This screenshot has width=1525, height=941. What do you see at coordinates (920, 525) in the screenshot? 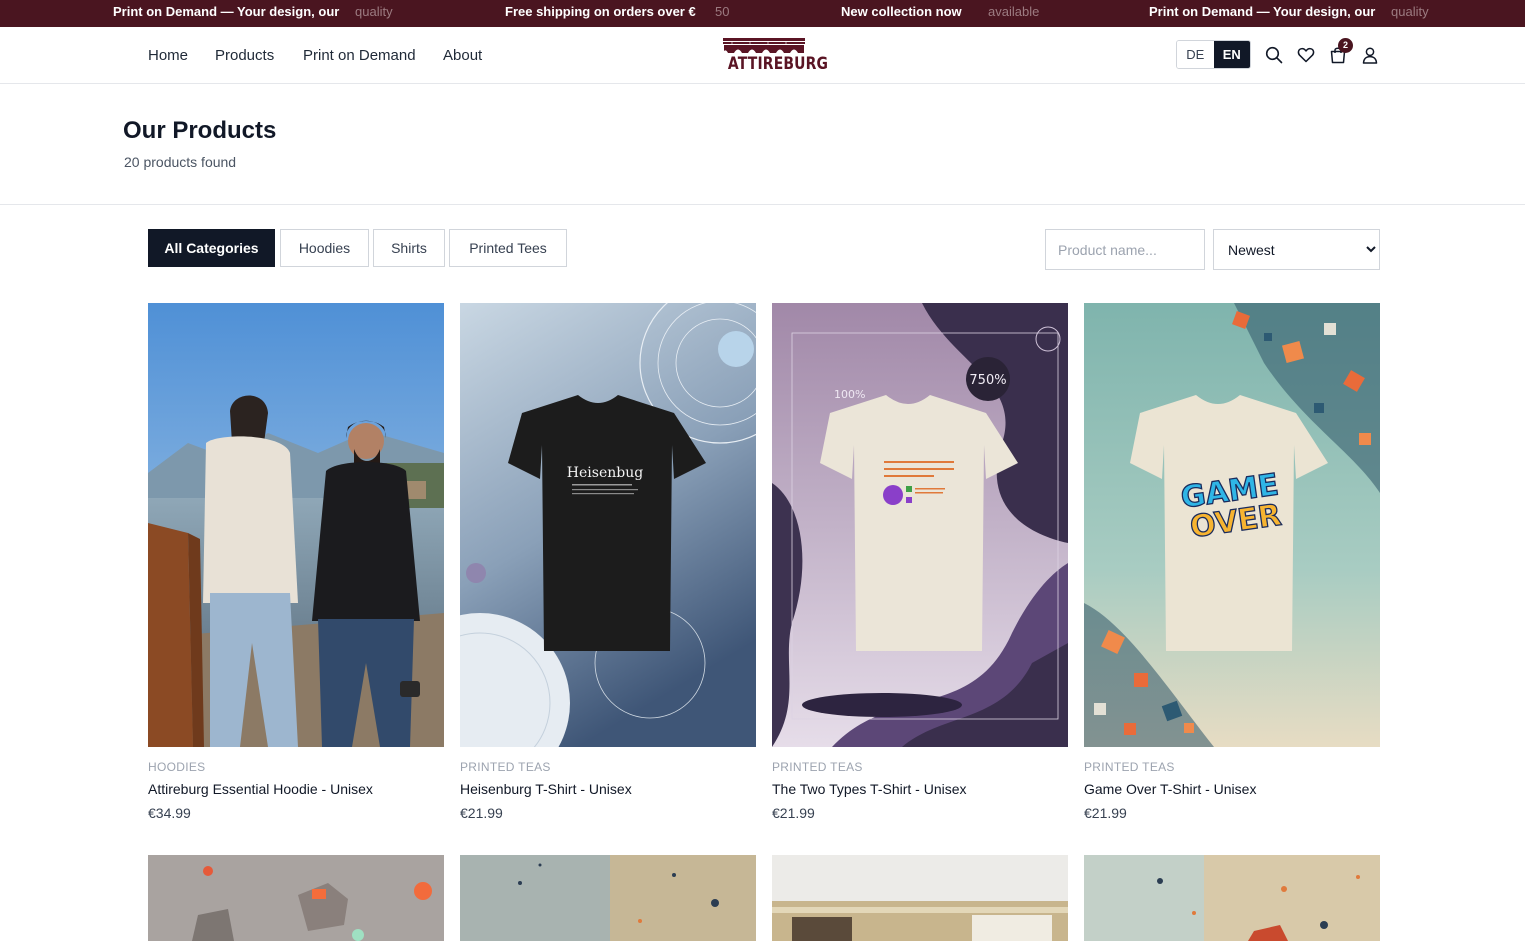
I see `product-image: 750% 100%` at bounding box center [920, 525].